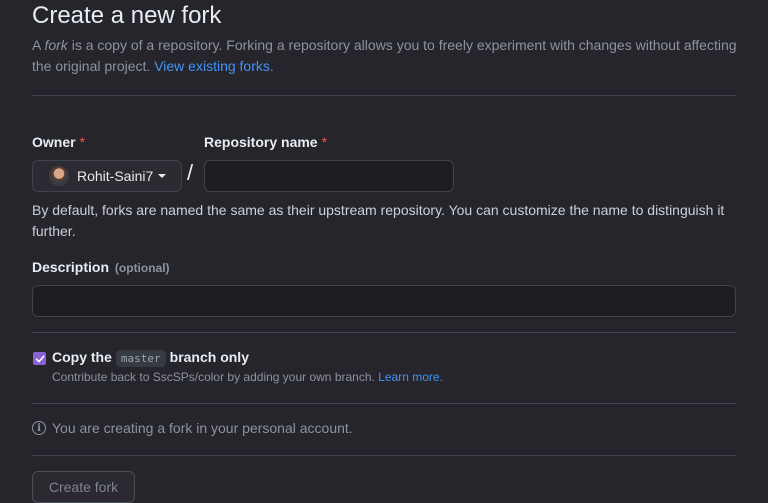 The image size is (768, 503). Describe the element at coordinates (329, 176) in the screenshot. I see `repository-name-input` at that location.